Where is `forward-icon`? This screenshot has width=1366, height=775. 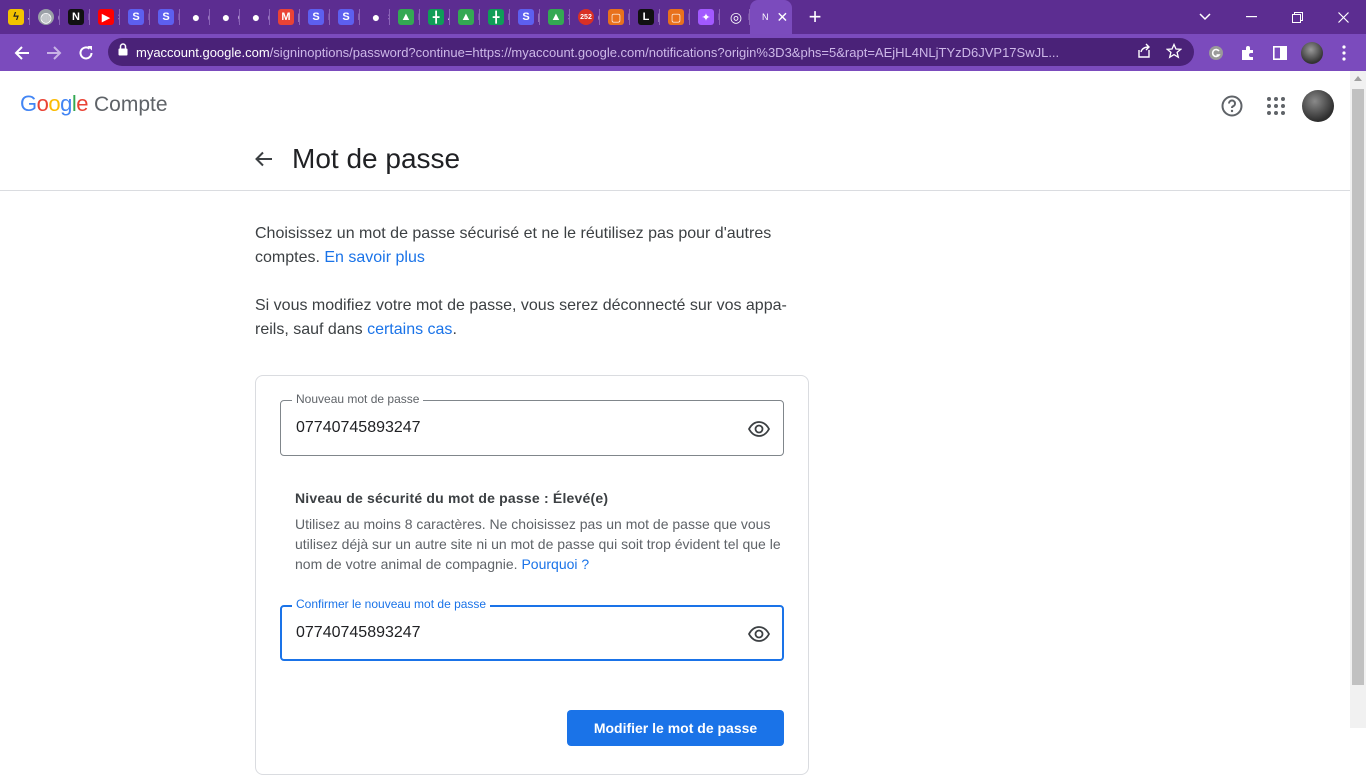 forward-icon is located at coordinates (54, 53).